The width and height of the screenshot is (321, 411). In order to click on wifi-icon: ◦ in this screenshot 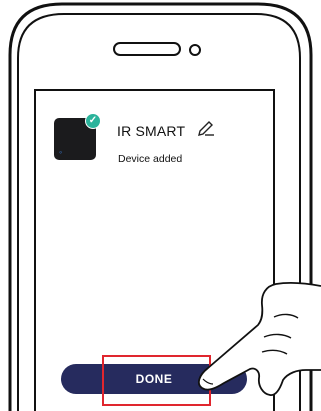, I will do `click(61, 152)`.